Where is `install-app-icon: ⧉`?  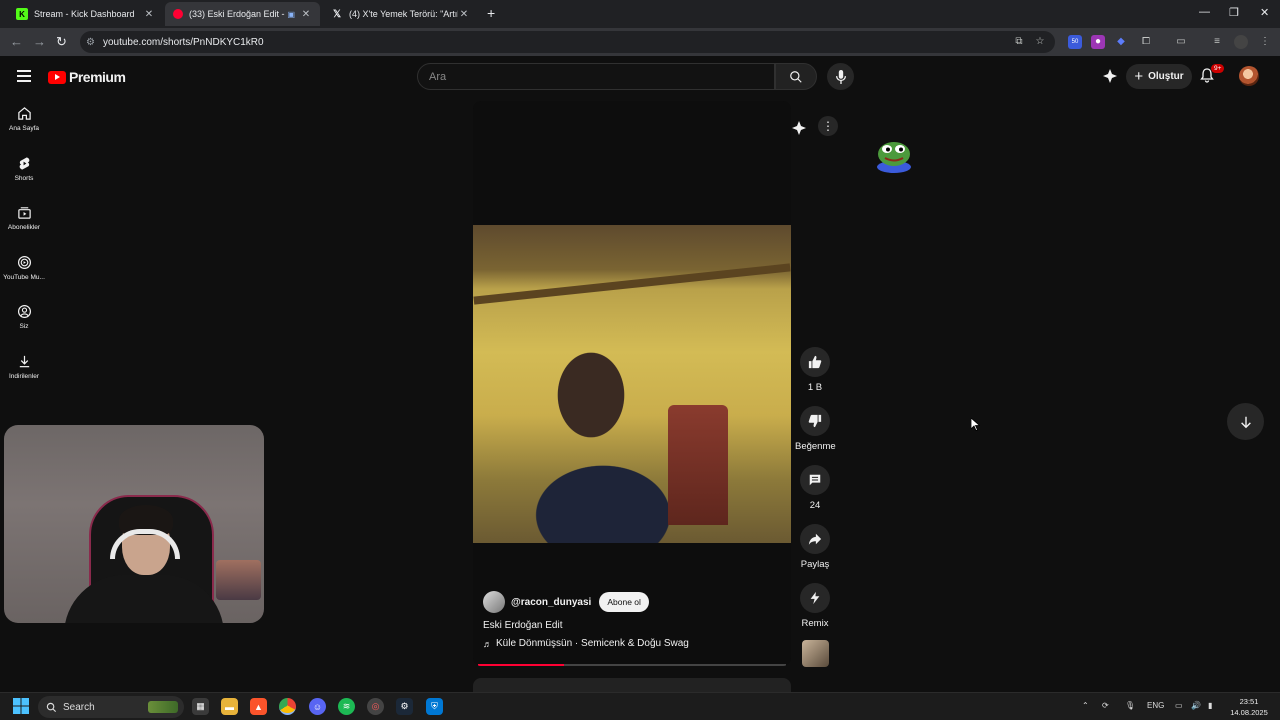
install-app-icon: ⧉ is located at coordinates (1019, 42).